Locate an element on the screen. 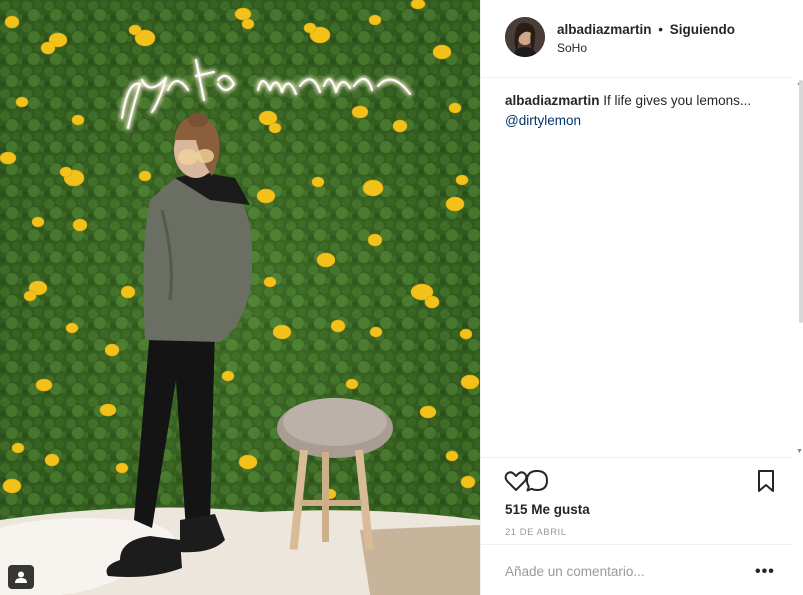 The image size is (803, 595). comment-form: ••• is located at coordinates (636, 569).